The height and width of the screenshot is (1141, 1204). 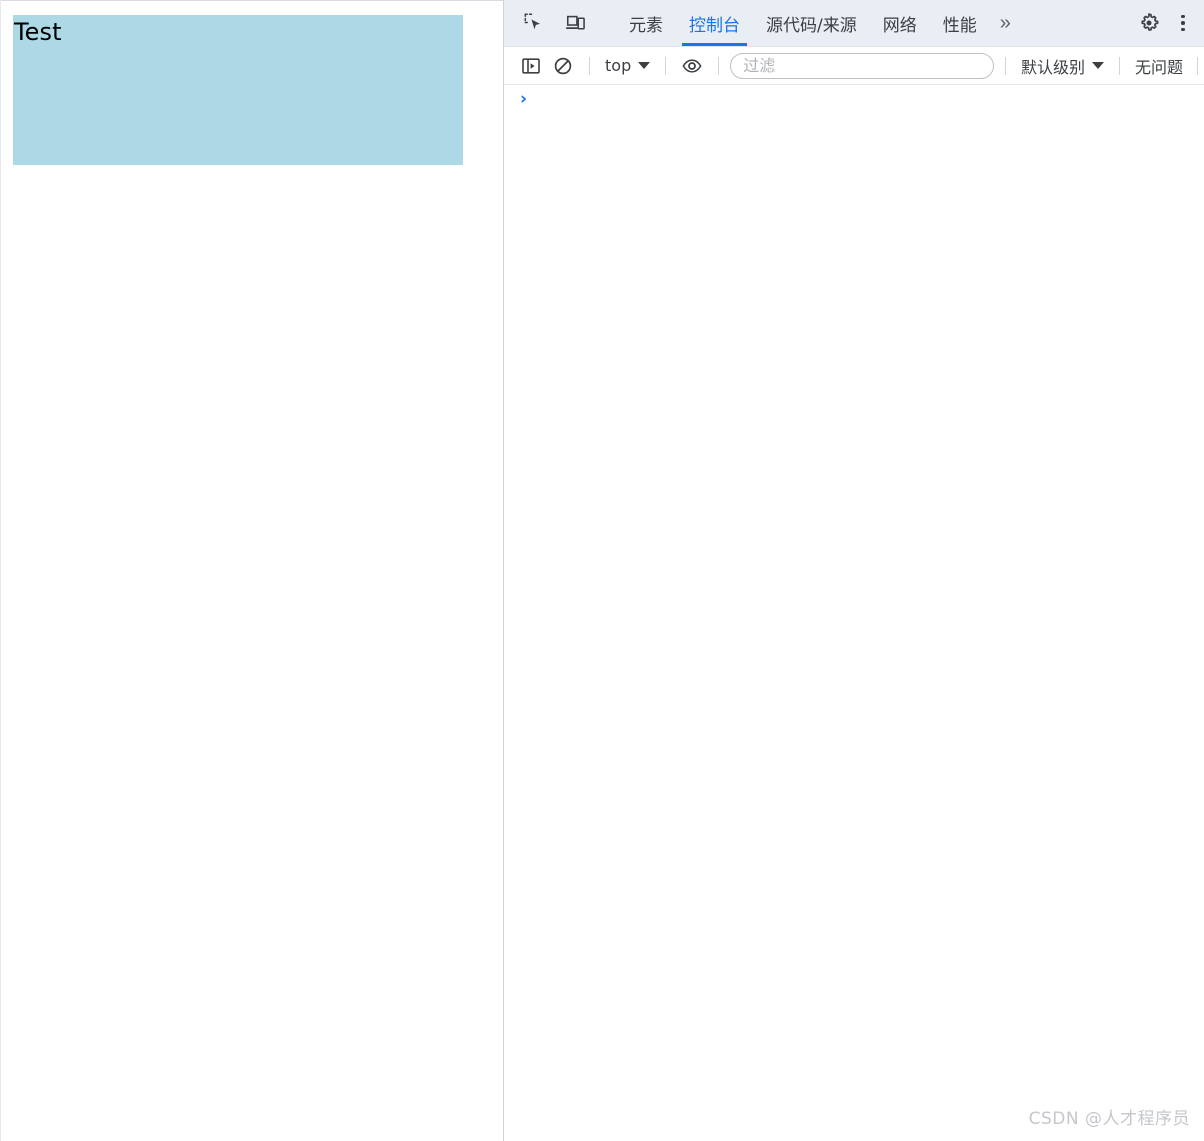 What do you see at coordinates (0, 570) in the screenshot?
I see `page-left-border` at bounding box center [0, 570].